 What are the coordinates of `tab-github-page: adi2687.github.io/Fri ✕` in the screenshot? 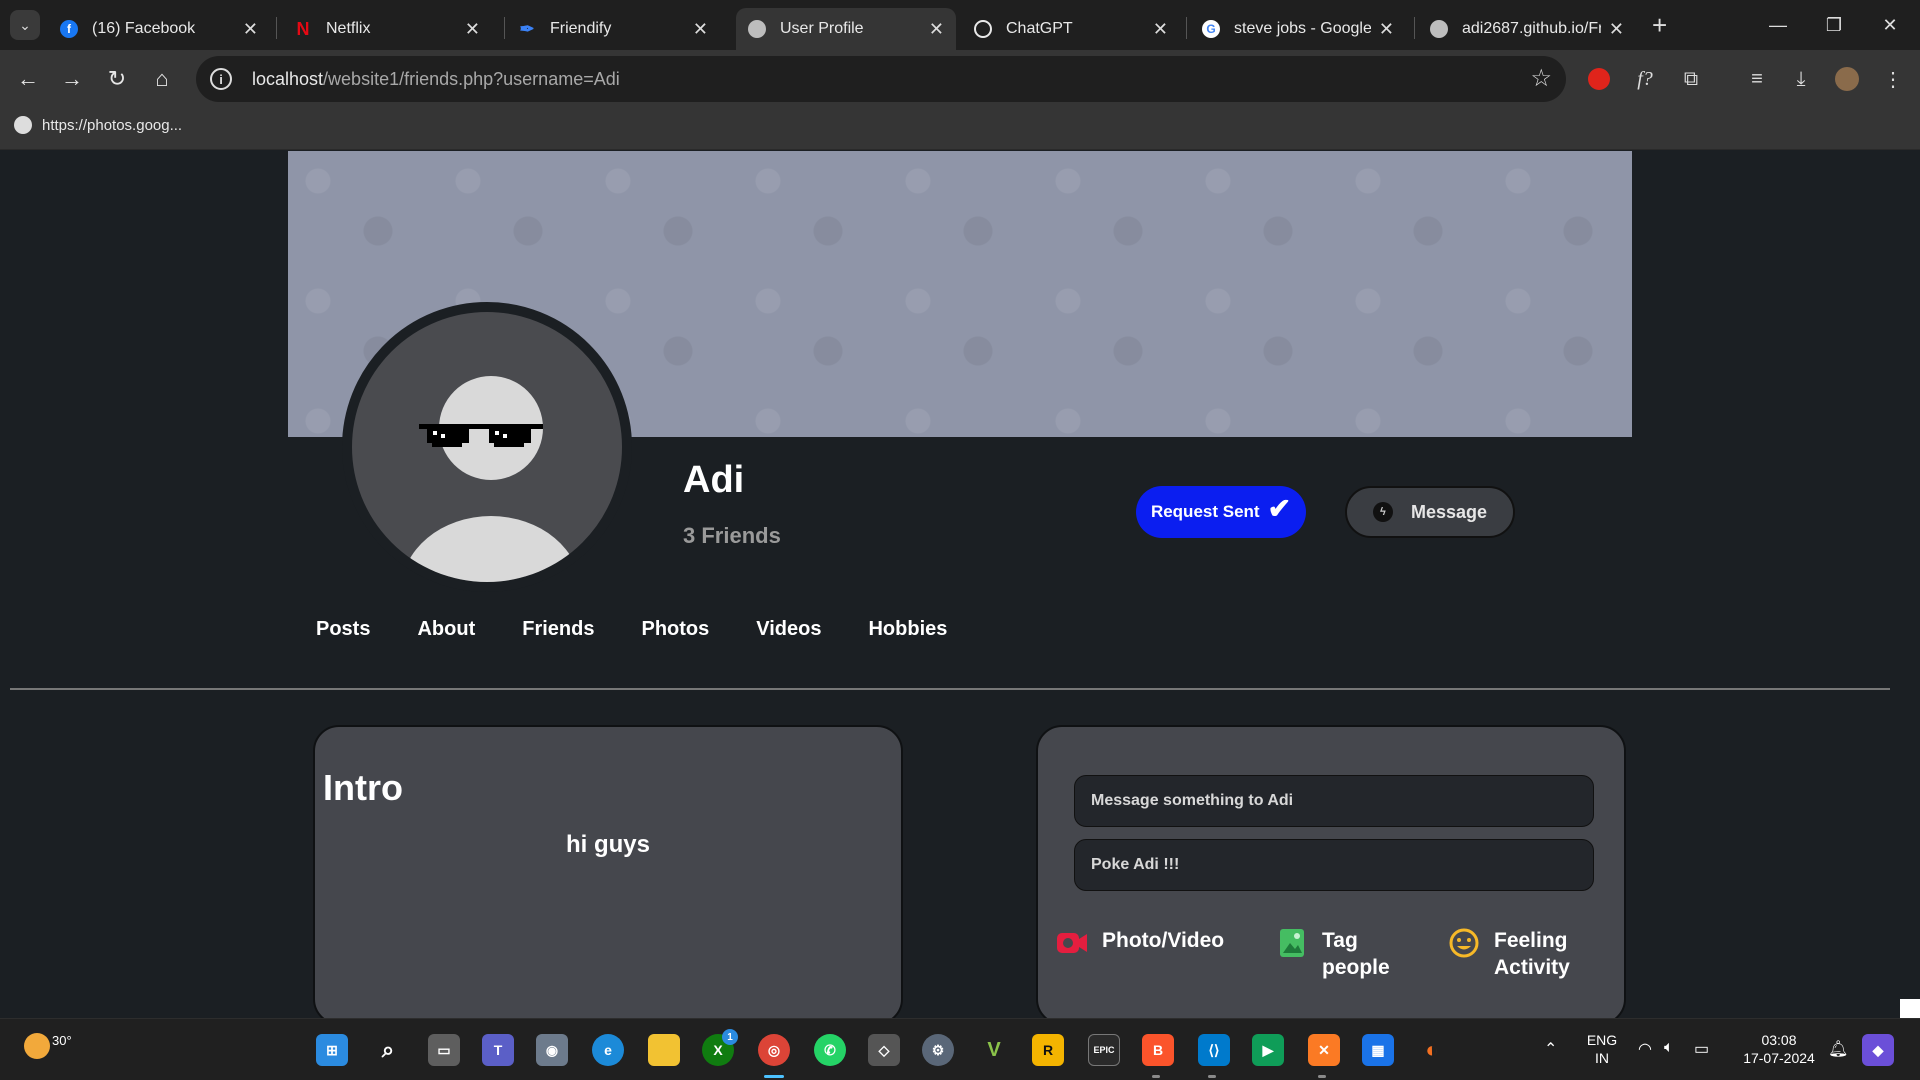 It's located at (1527, 29).